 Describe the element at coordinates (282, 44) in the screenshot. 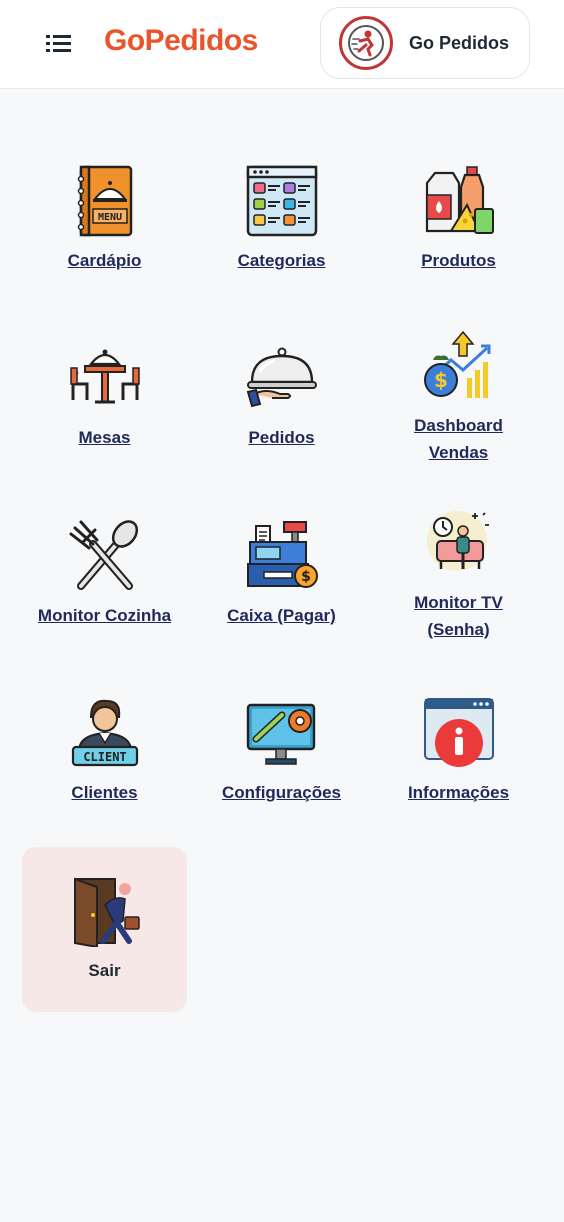

I see `top-bar: GoPedidos Go Pedidos` at that location.